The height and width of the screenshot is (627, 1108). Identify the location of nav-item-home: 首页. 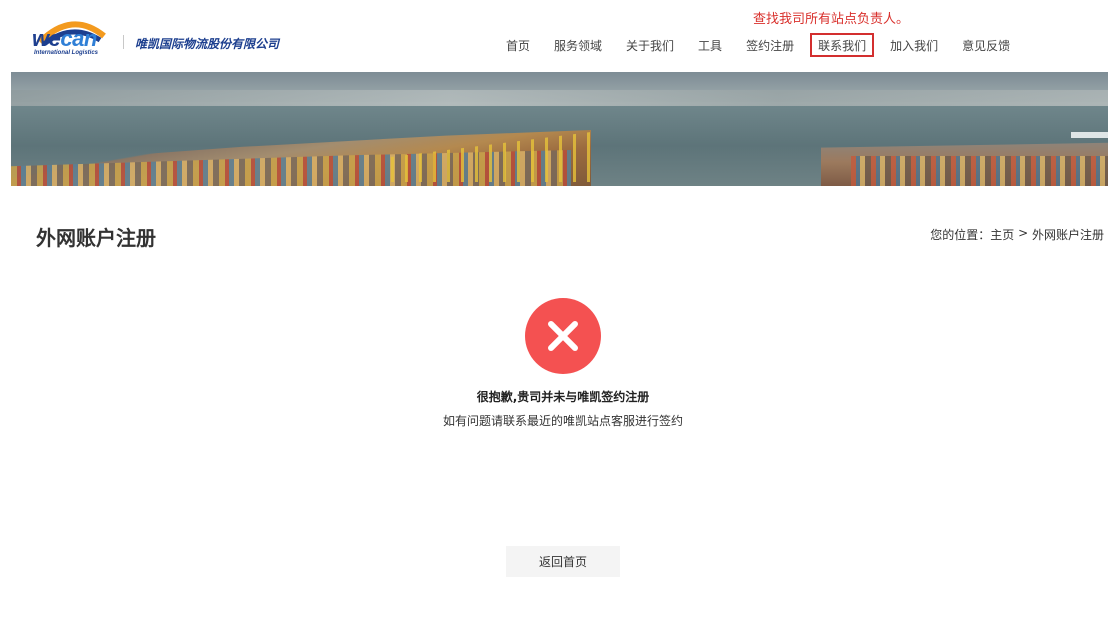
(518, 45).